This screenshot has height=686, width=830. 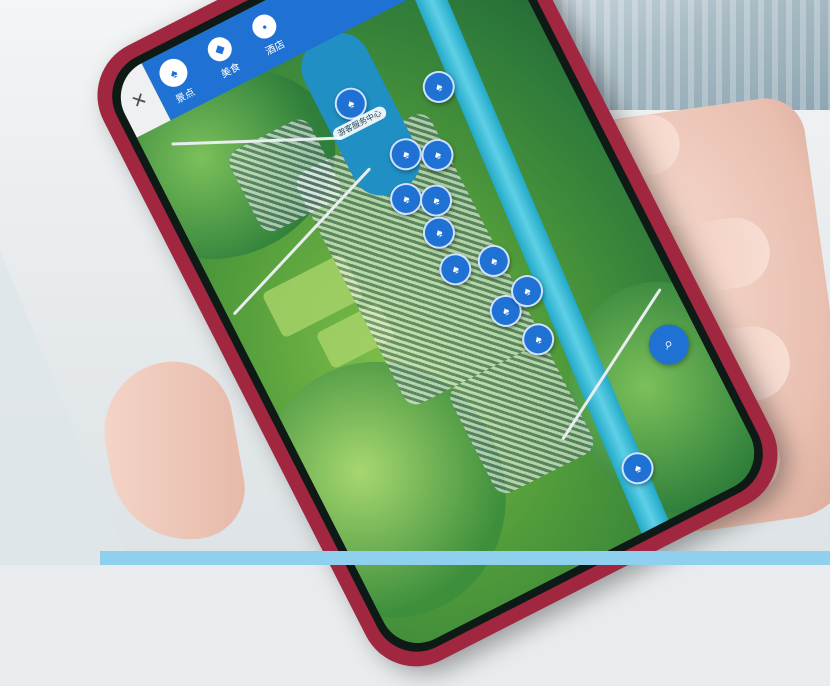 I want to click on tab-hotel: • 酒店, so click(x=268, y=34).